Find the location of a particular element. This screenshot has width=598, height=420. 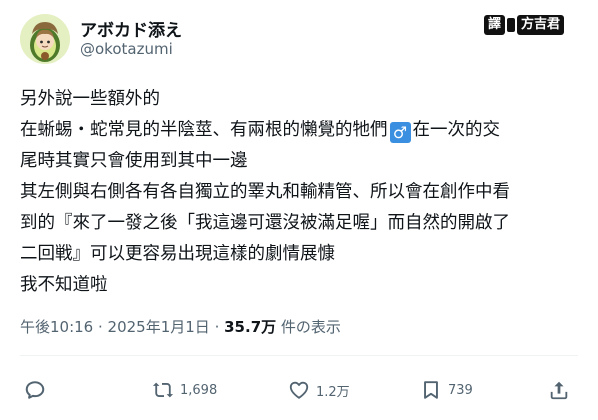

translator-watermark: 譯 方吉君 is located at coordinates (524, 25).